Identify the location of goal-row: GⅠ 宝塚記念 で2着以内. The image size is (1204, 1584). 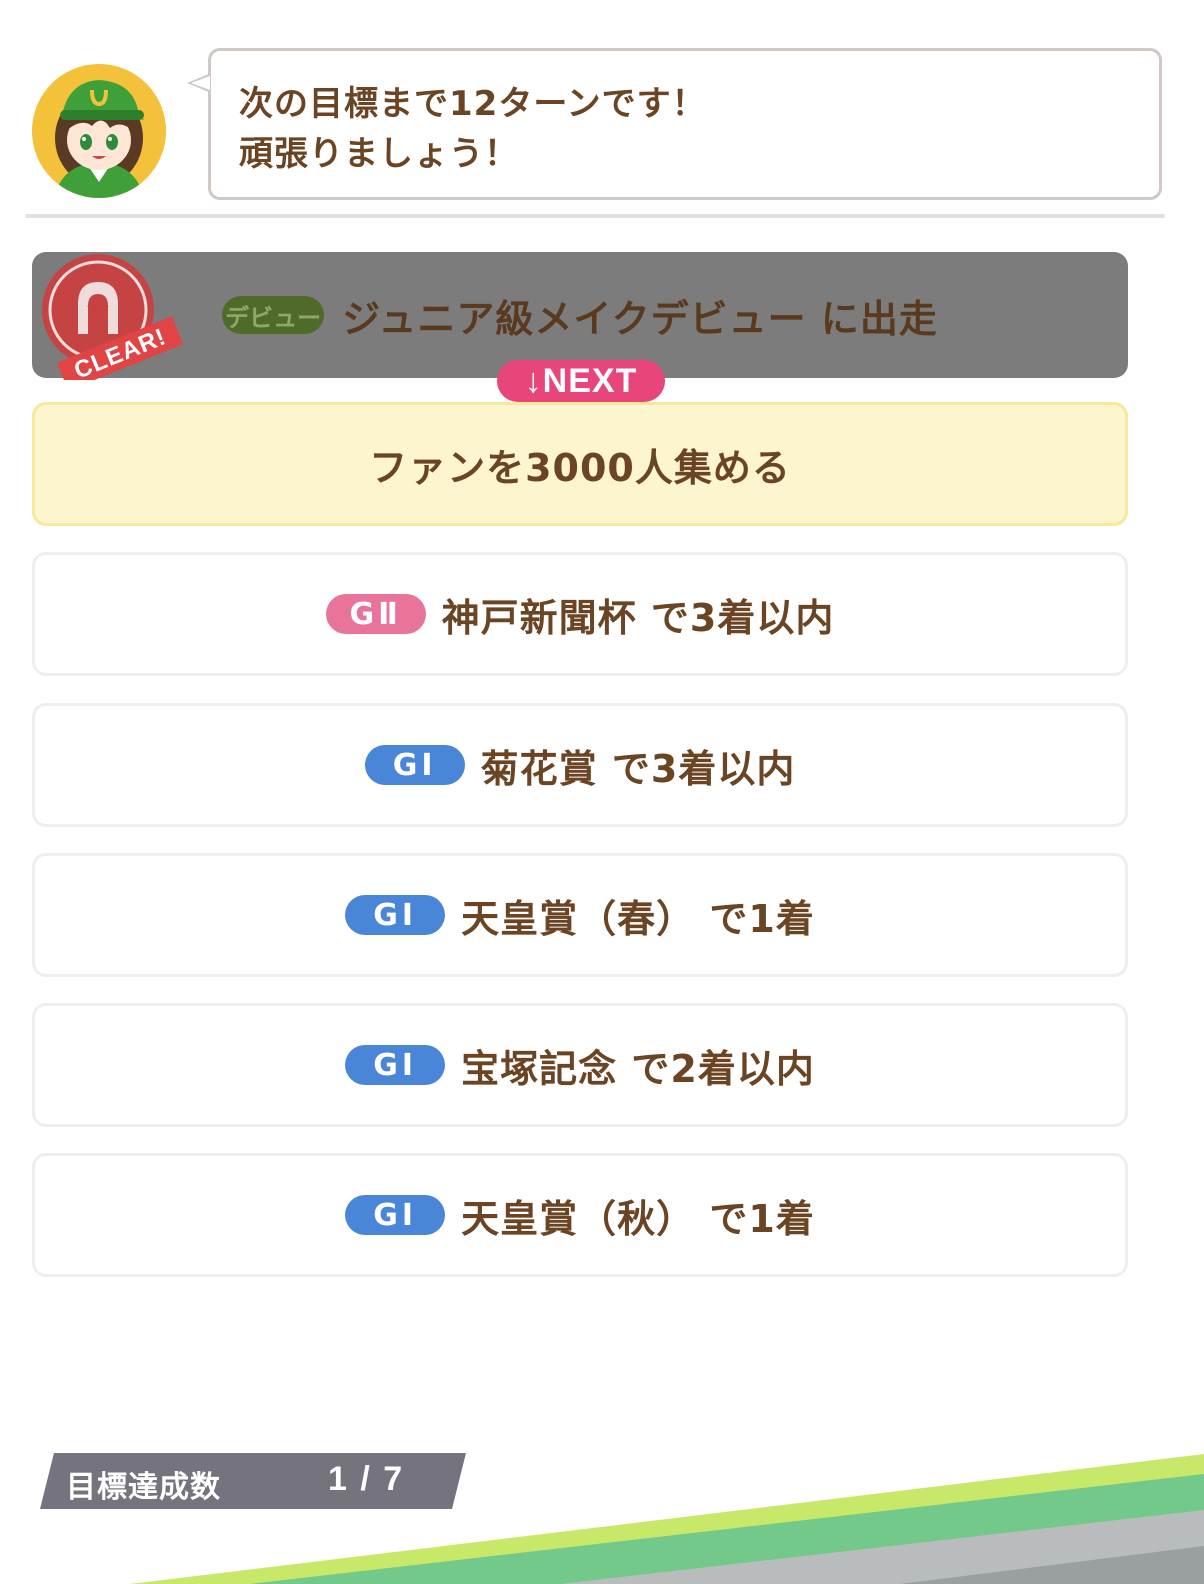
(580, 1065).